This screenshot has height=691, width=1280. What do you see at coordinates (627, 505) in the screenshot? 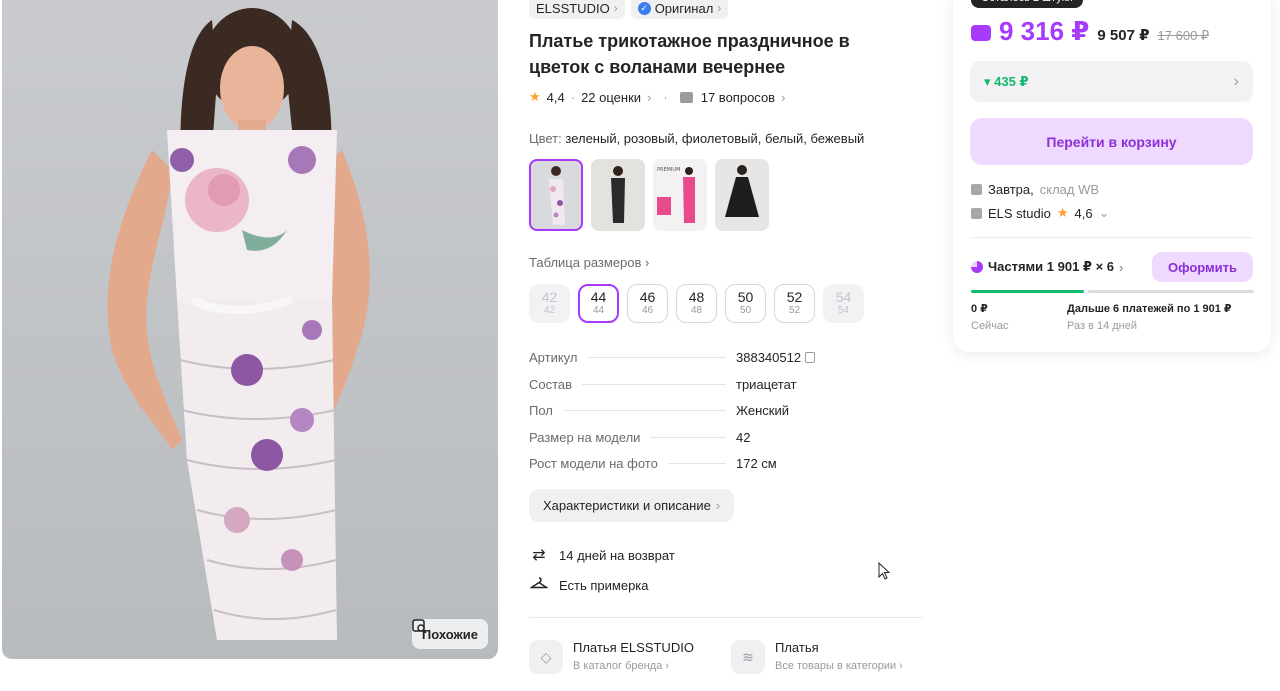
I see `description-label: Характеристики и описание` at bounding box center [627, 505].